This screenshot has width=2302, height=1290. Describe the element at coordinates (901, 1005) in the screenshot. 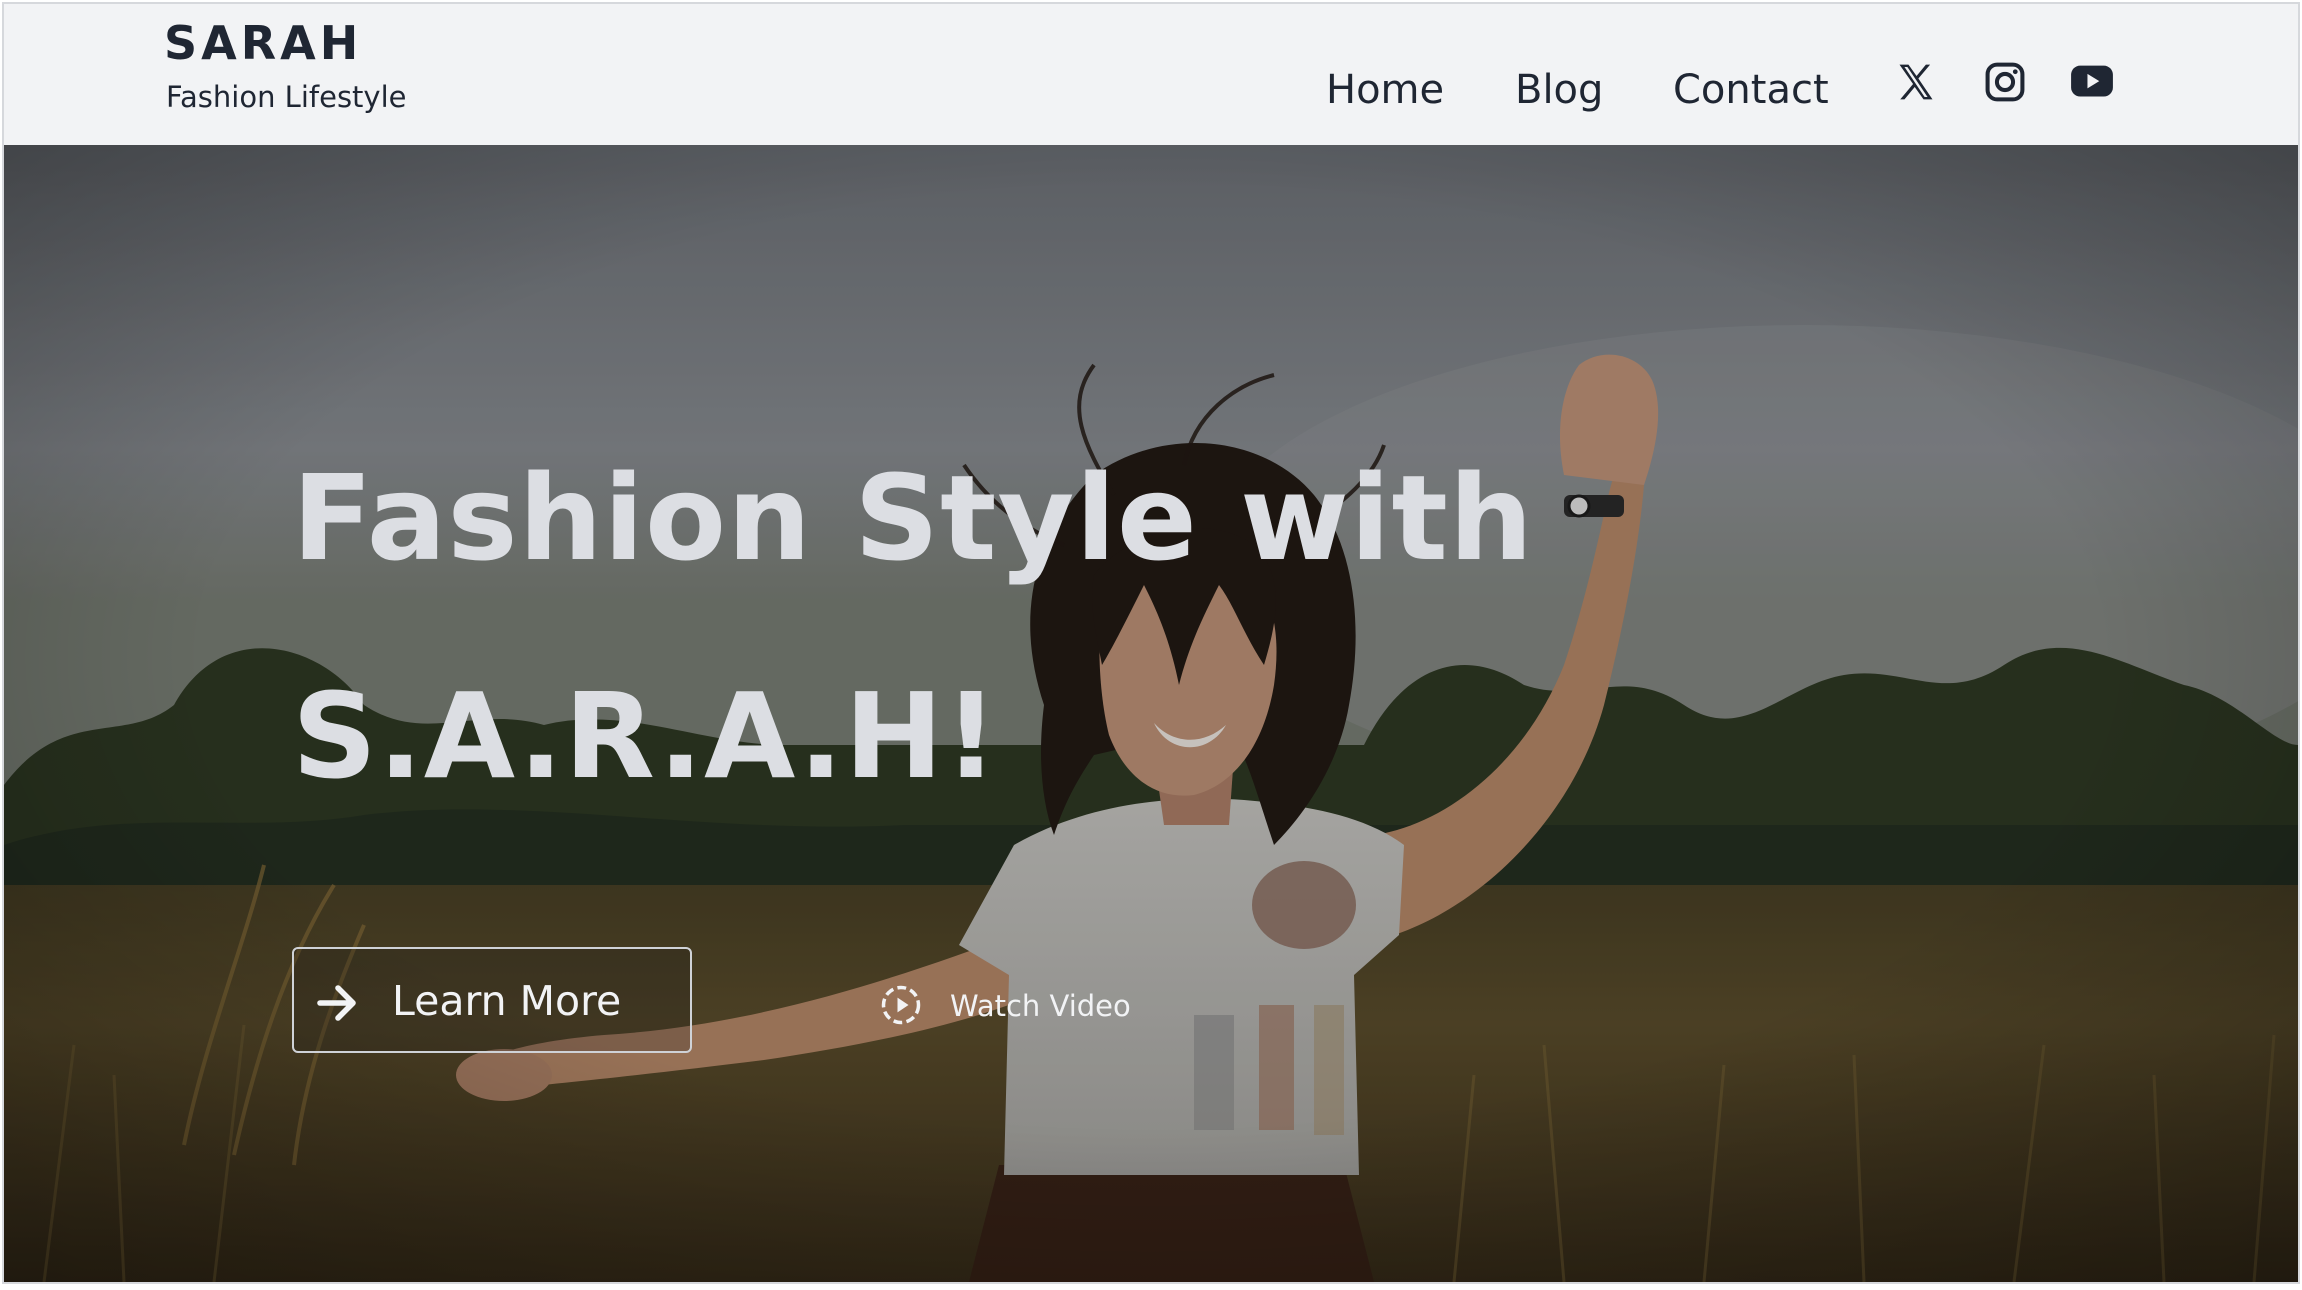

I see `play-circle-icon` at that location.